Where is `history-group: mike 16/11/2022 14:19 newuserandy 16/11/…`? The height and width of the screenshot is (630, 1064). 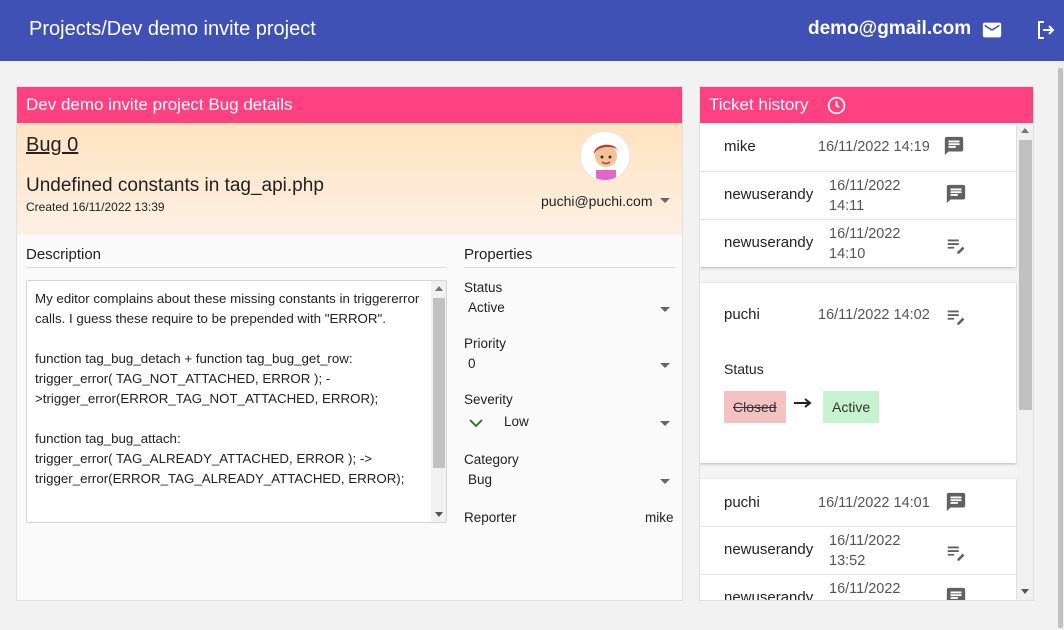
history-group: mike 16/11/2022 14:19 newuserandy 16/11/… is located at coordinates (858, 195).